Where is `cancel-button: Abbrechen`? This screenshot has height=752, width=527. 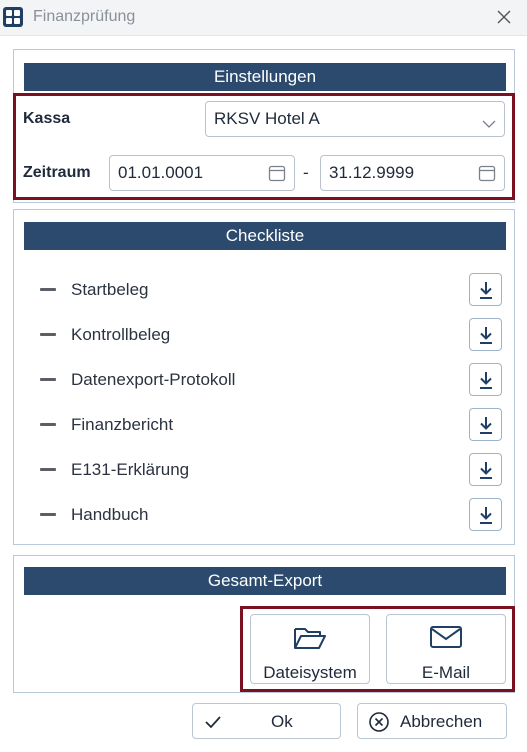
cancel-button: Abbrechen is located at coordinates (432, 721).